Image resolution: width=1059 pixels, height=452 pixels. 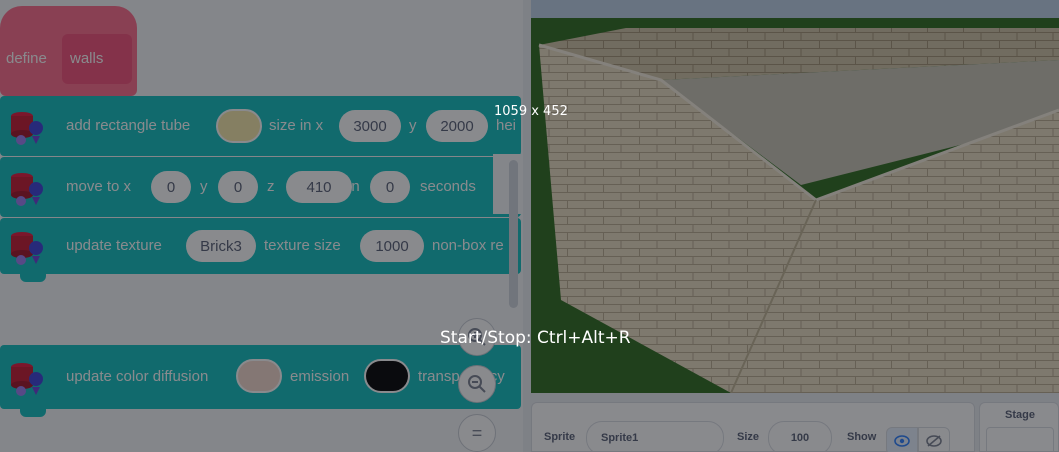 What do you see at coordinates (171, 187) in the screenshot?
I see `move-x-input: 0` at bounding box center [171, 187].